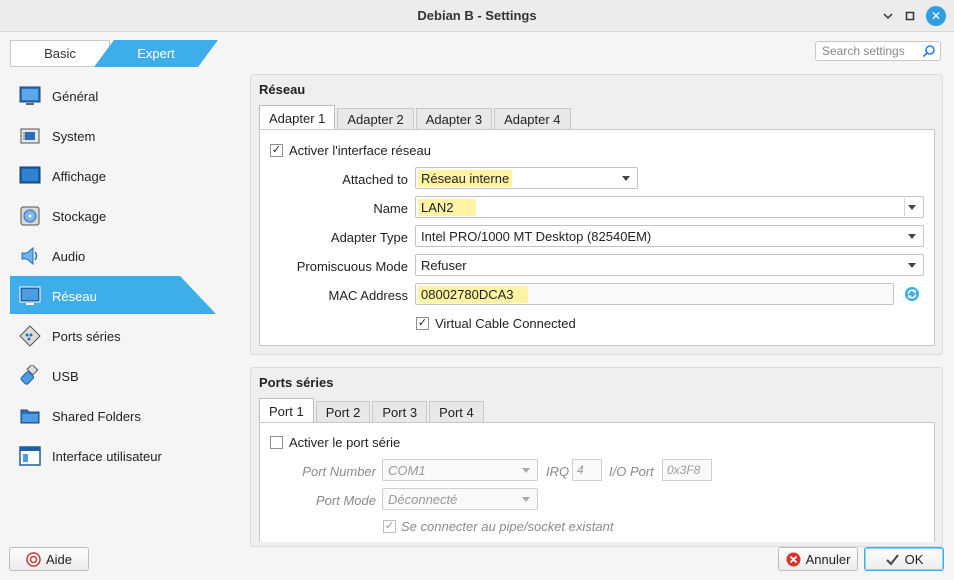 The image size is (954, 580). I want to click on refresh-mac-icon, so click(912, 294).